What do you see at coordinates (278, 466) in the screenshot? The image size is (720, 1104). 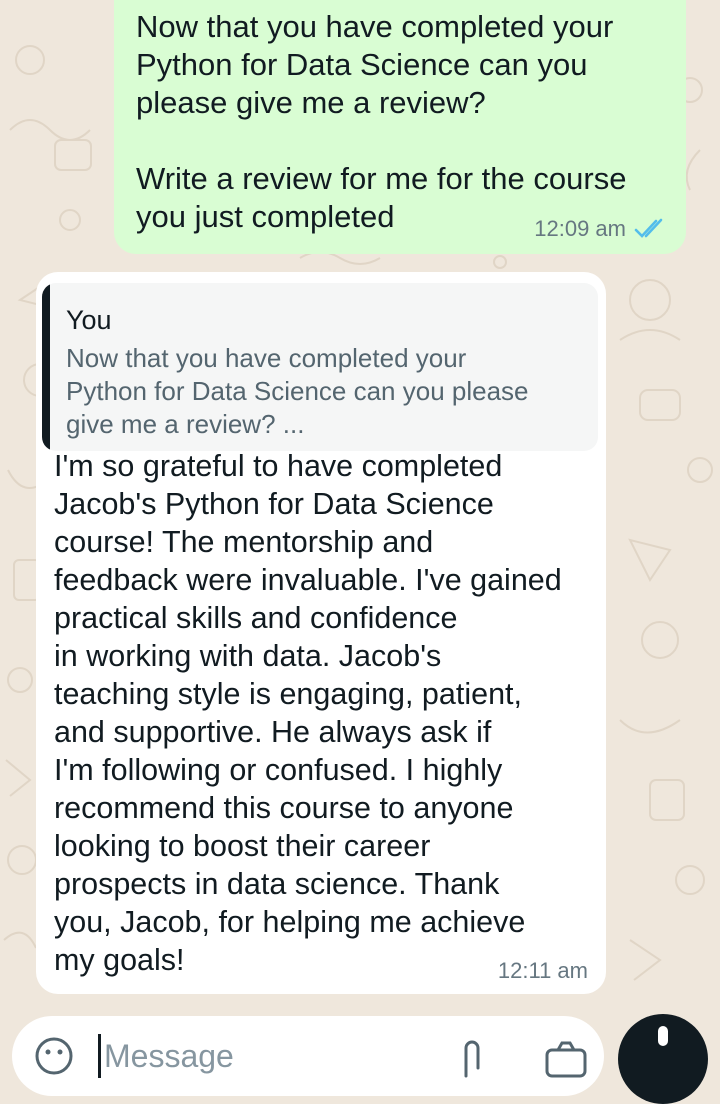 I see `message-text-line: I'm so grateful to have completed` at bounding box center [278, 466].